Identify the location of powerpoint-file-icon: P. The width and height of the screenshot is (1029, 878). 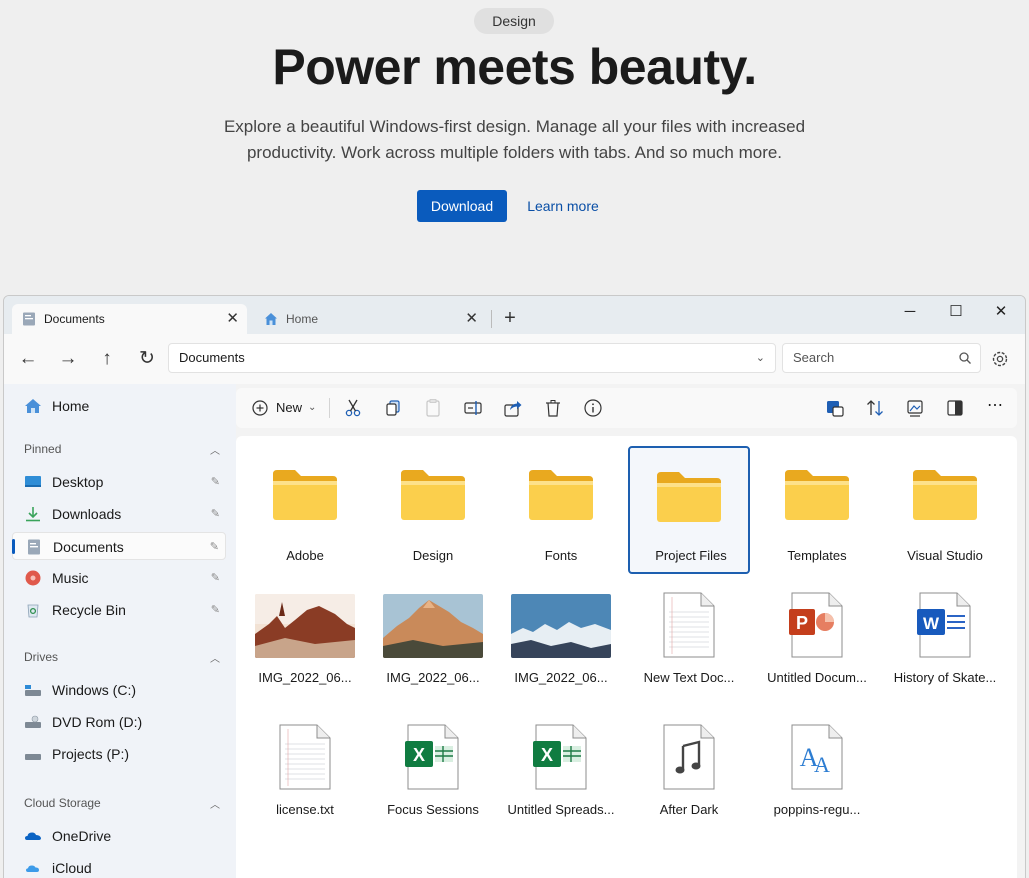
(817, 625).